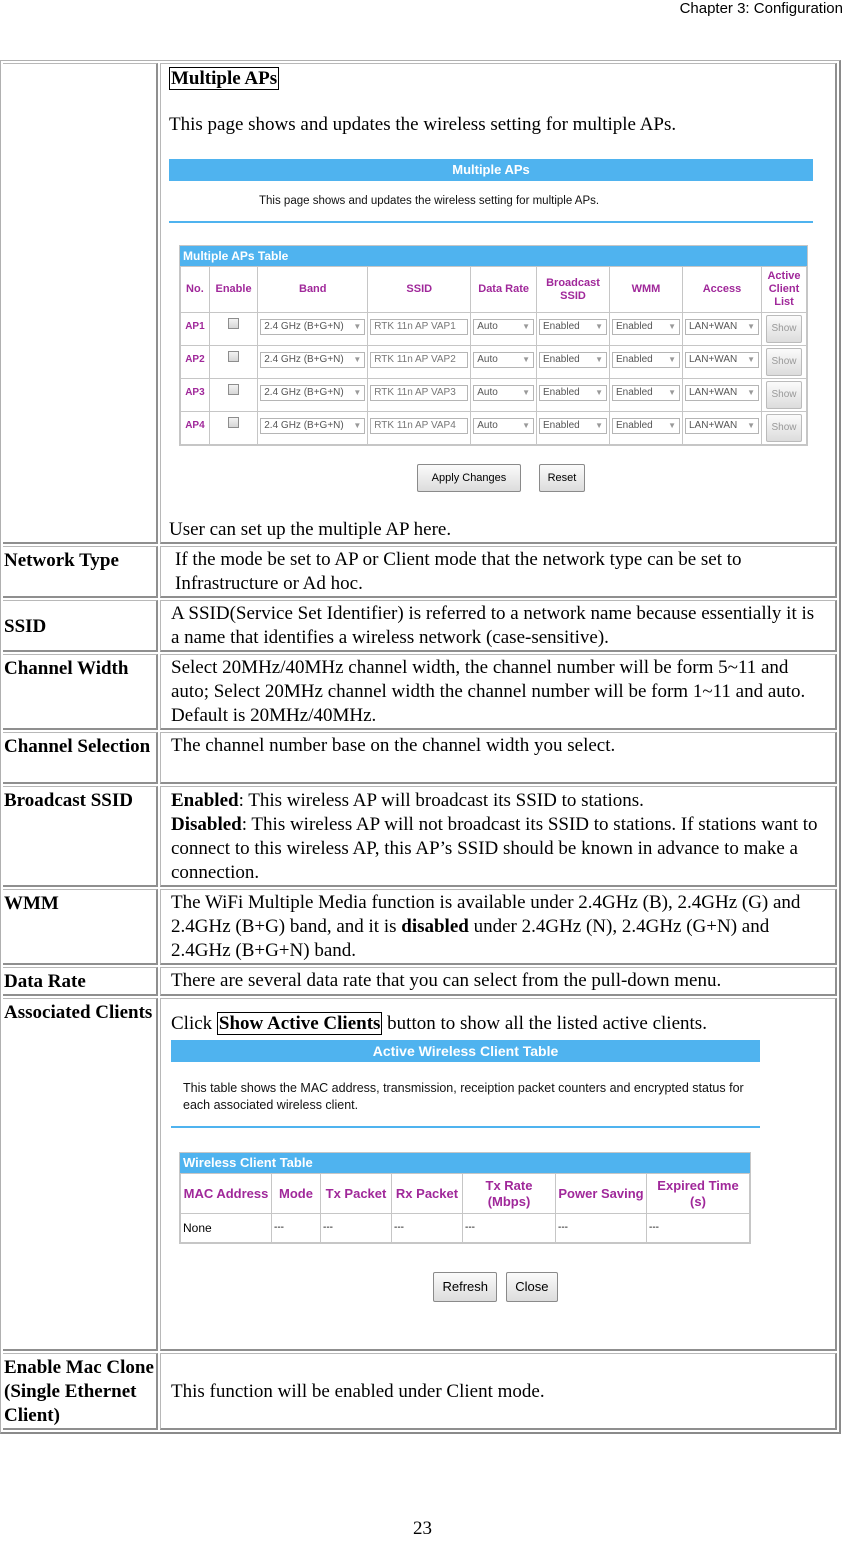 Image resolution: width=845 pixels, height=1555 pixels. Describe the element at coordinates (435, 926) in the screenshot. I see `wmm-text-bold: disabled` at that location.